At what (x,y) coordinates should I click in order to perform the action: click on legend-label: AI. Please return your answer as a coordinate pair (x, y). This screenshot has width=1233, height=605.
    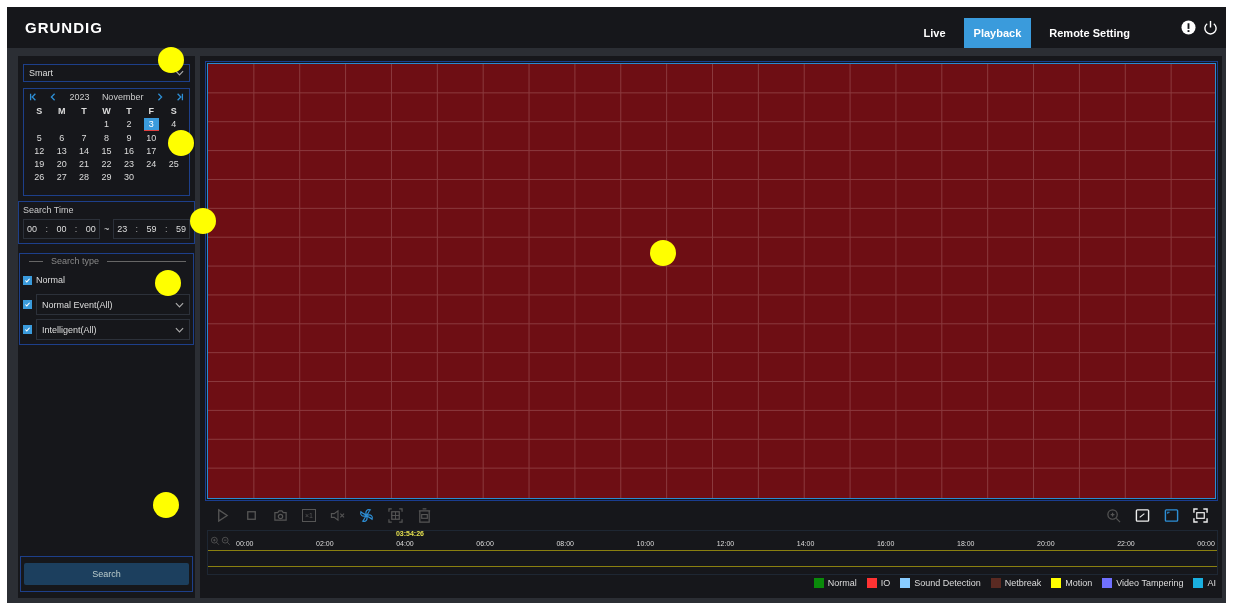
    Looking at the image, I should click on (1211, 583).